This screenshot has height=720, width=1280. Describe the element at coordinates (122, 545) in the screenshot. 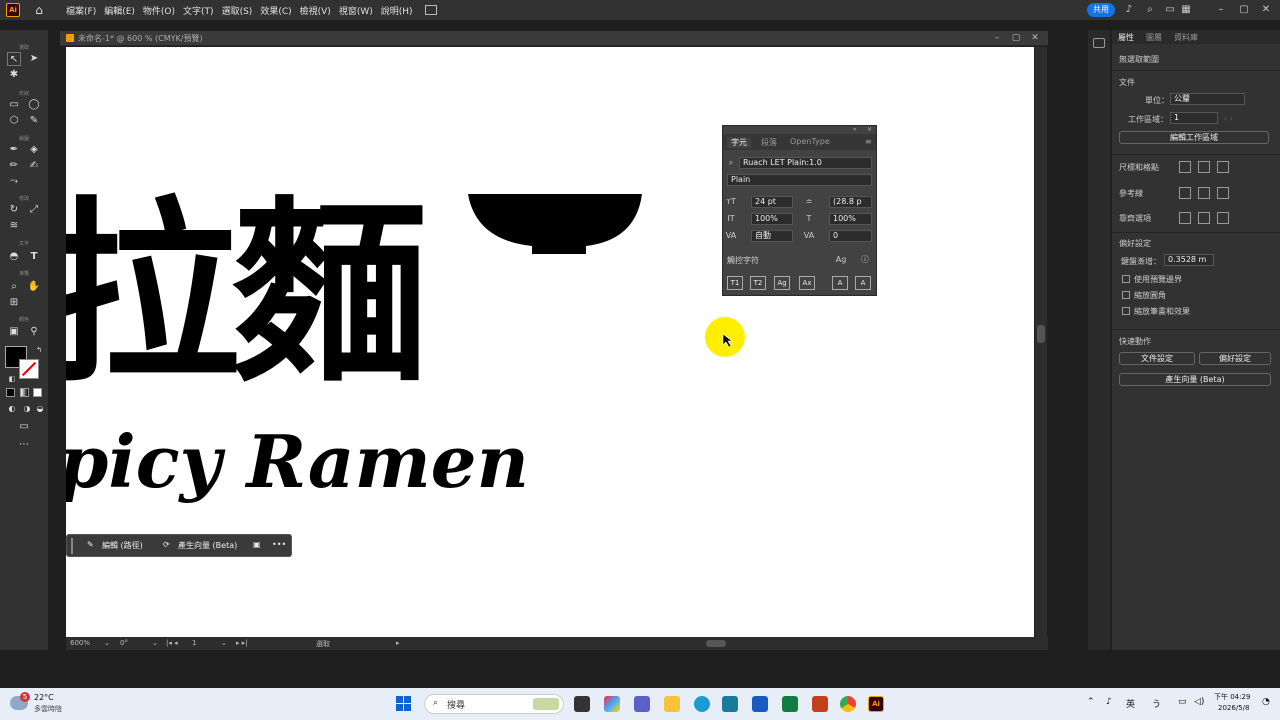

I see `edit-path-button: 編輯 (路徑)` at that location.